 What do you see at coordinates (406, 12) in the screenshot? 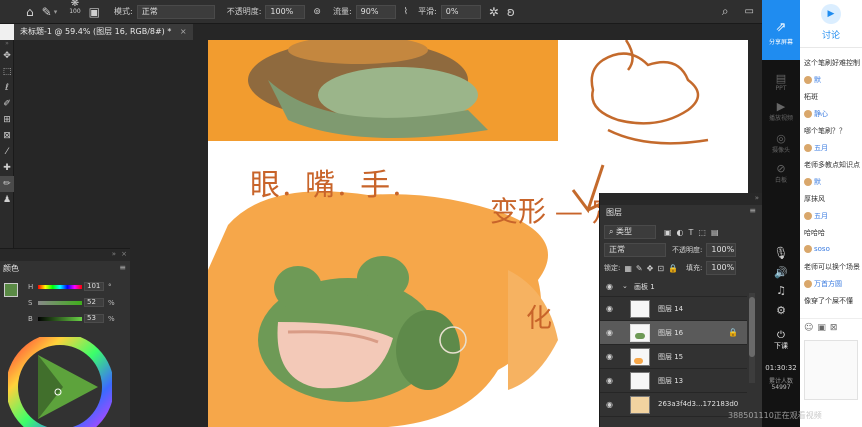
I see `airbrush-icon: ⌇` at bounding box center [406, 12].